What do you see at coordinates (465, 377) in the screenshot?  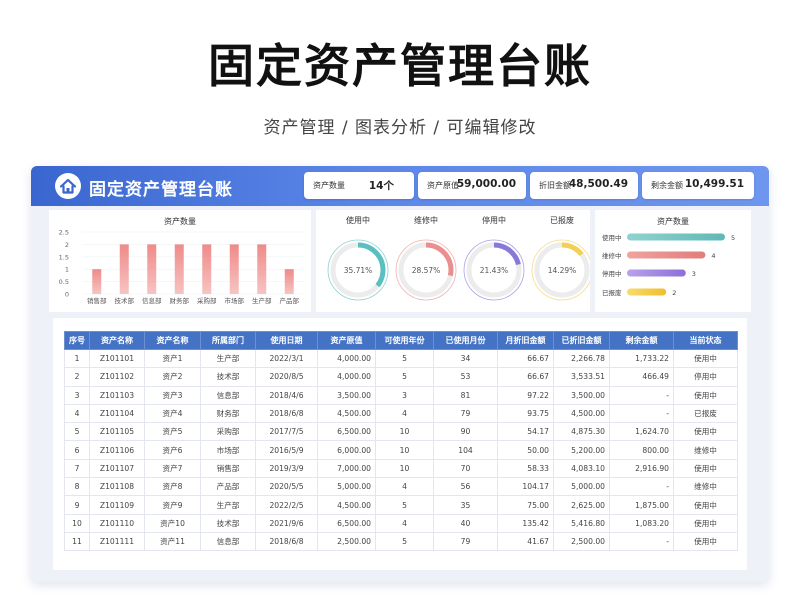 I see `table-cell: 53` at bounding box center [465, 377].